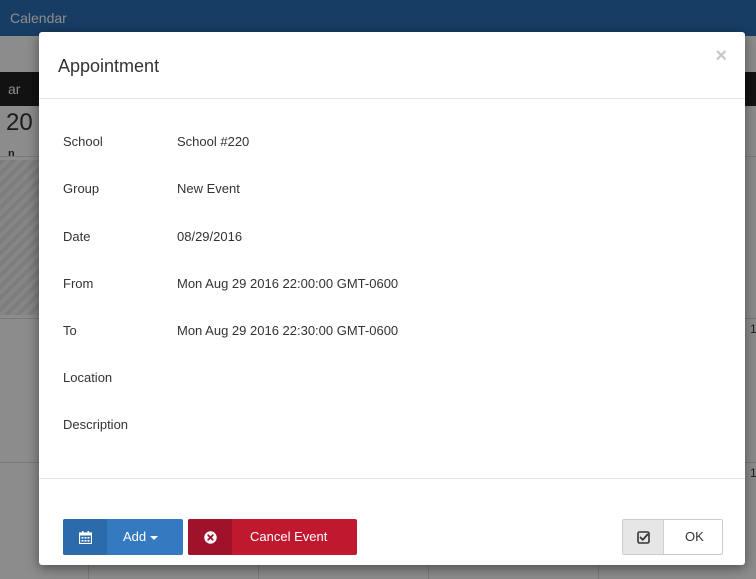 The image size is (756, 579). Describe the element at coordinates (672, 537) in the screenshot. I see `ok-button: OK` at that location.